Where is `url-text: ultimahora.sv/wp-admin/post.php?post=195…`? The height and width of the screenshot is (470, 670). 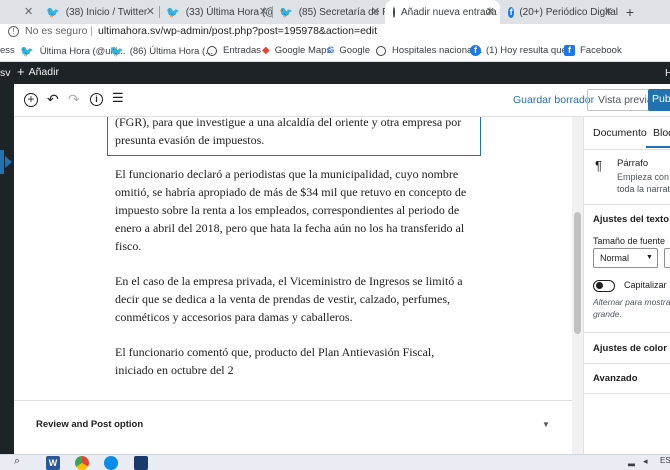 url-text: ultimahora.sv/wp-admin/post.php?post=195… is located at coordinates (237, 31).